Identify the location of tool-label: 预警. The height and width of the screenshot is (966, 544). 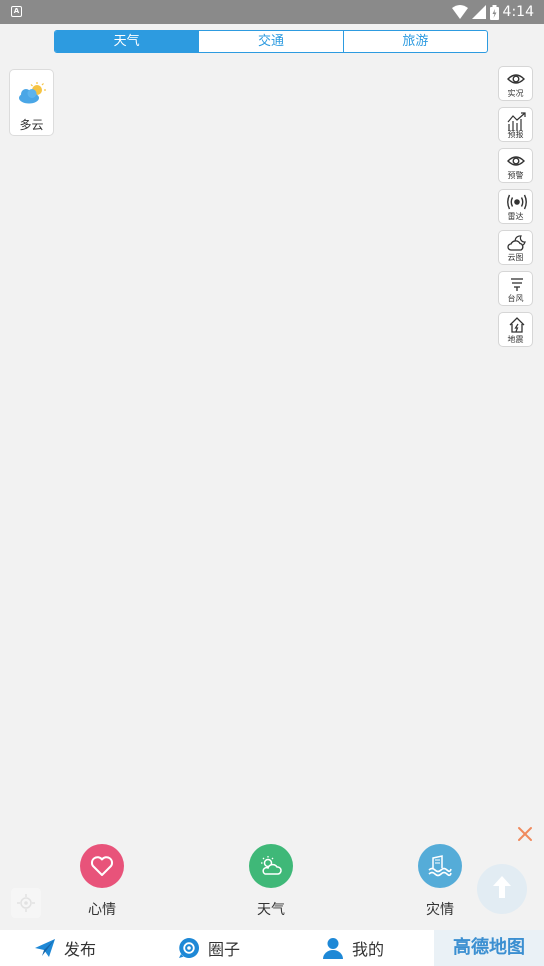
(515, 175).